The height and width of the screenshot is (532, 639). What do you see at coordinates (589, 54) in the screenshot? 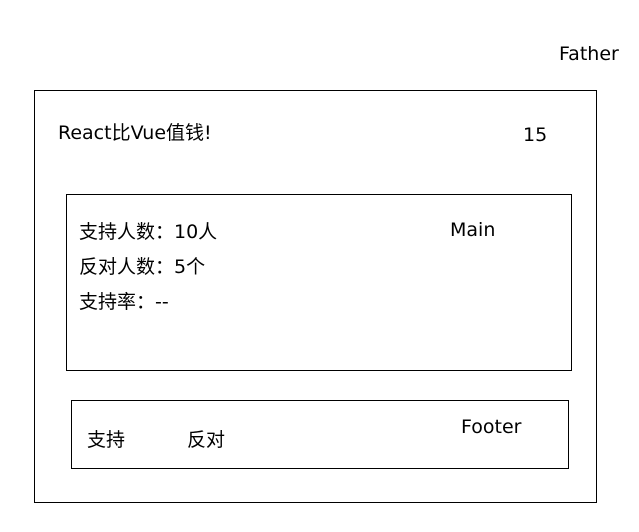
I see `father-component-label: Father` at bounding box center [589, 54].